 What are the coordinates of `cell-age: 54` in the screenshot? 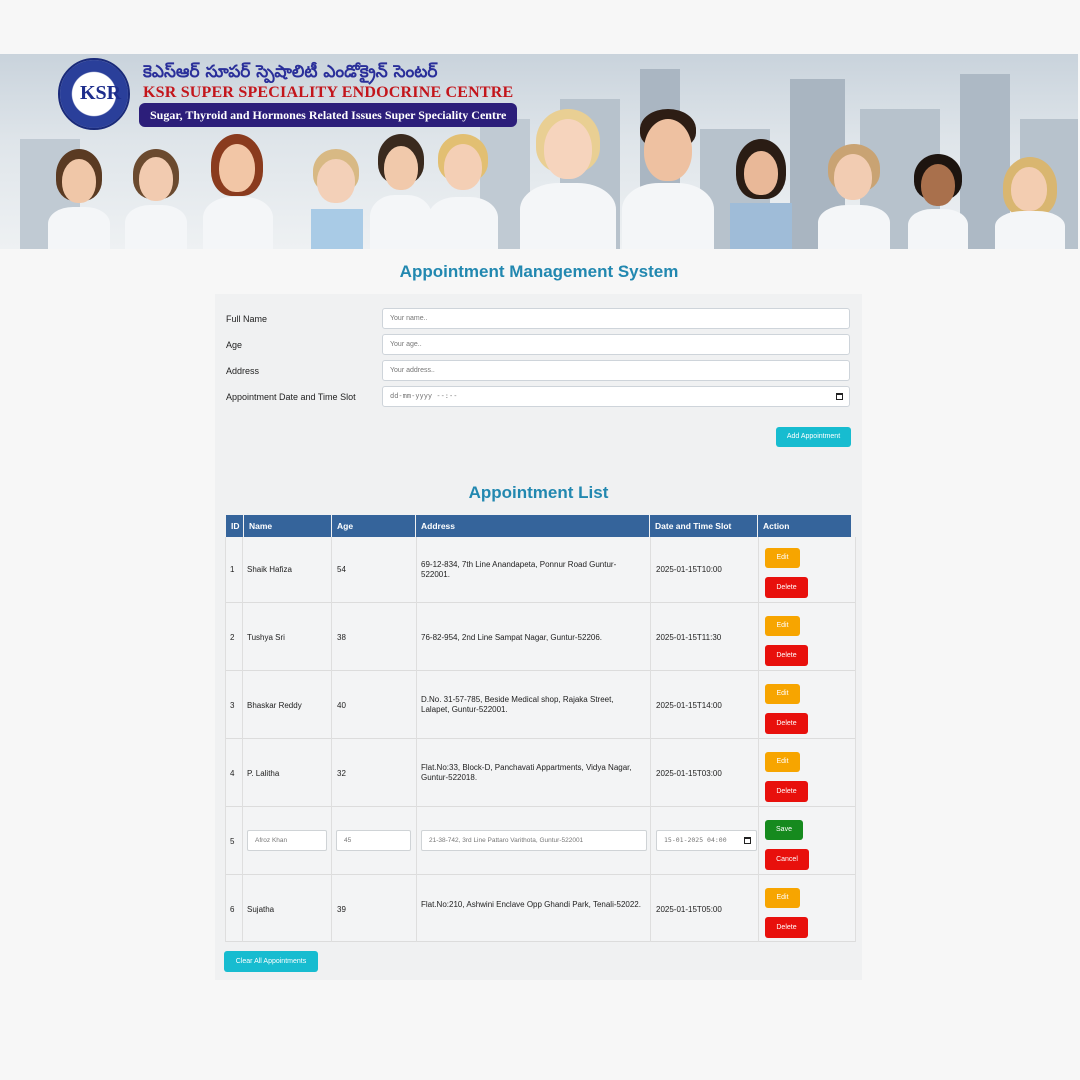 It's located at (341, 569).